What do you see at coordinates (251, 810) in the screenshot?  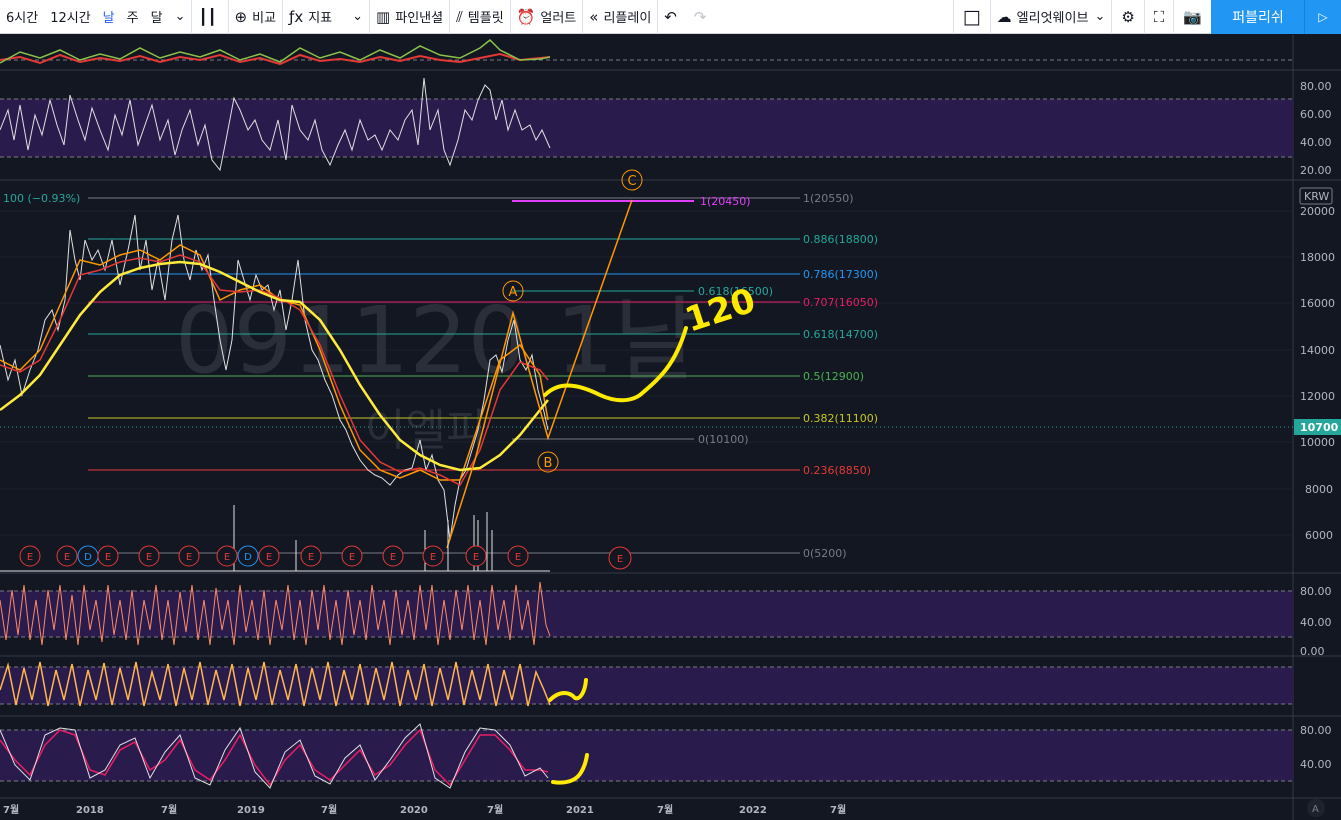 I see `time-tick: 2019` at bounding box center [251, 810].